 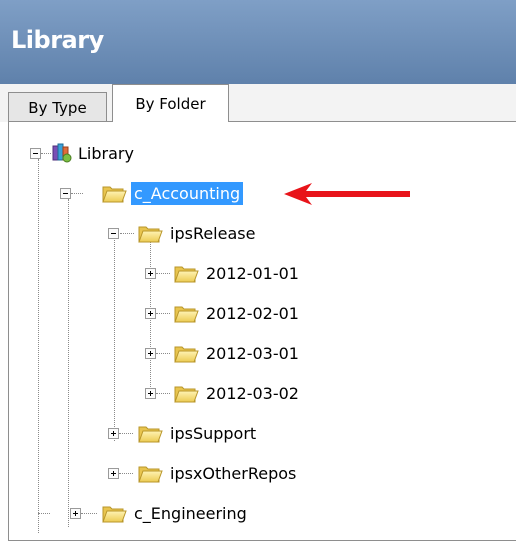 What do you see at coordinates (252, 353) in the screenshot?
I see `tree-item-label: 2012-03-01` at bounding box center [252, 353].